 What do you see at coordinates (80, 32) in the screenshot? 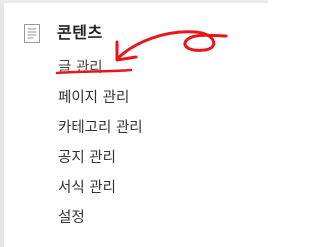
I see `section-title: 콘텐츠` at bounding box center [80, 32].